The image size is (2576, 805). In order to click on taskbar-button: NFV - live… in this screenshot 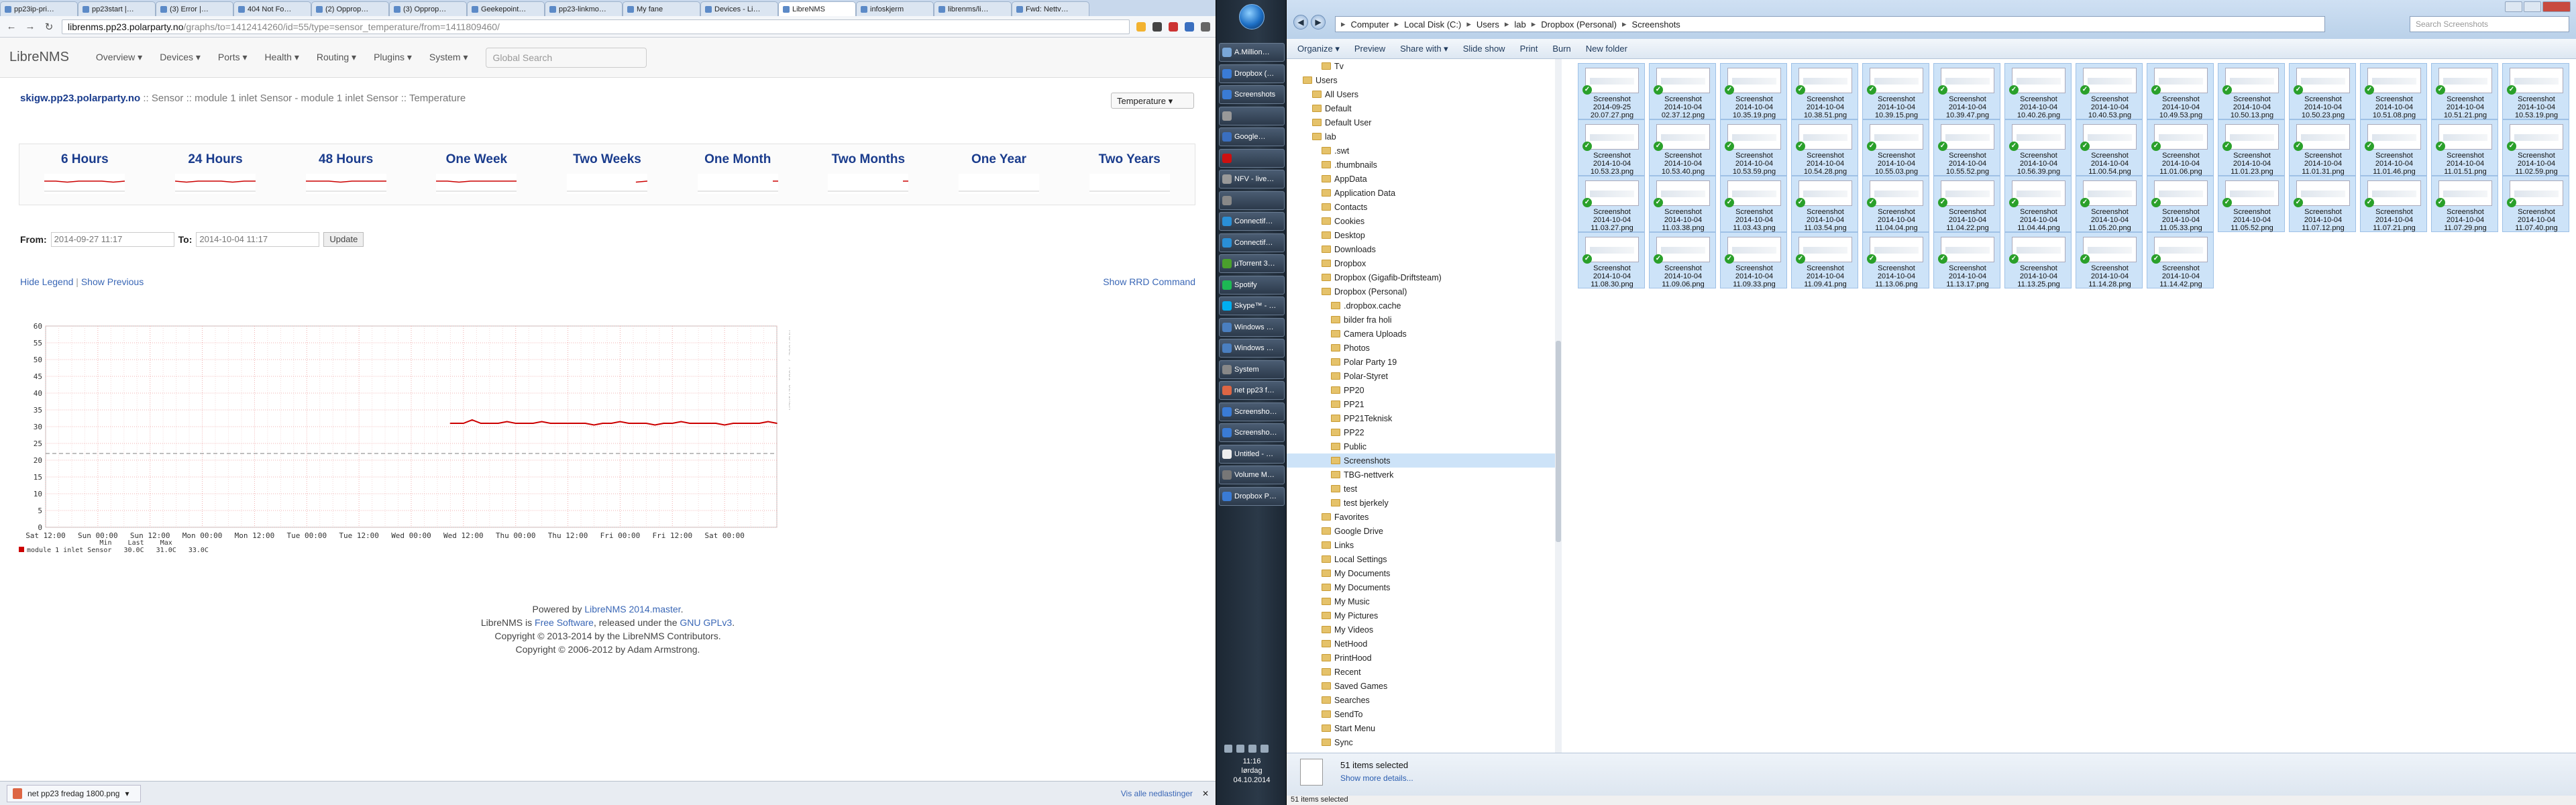, I will do `click(1252, 179)`.